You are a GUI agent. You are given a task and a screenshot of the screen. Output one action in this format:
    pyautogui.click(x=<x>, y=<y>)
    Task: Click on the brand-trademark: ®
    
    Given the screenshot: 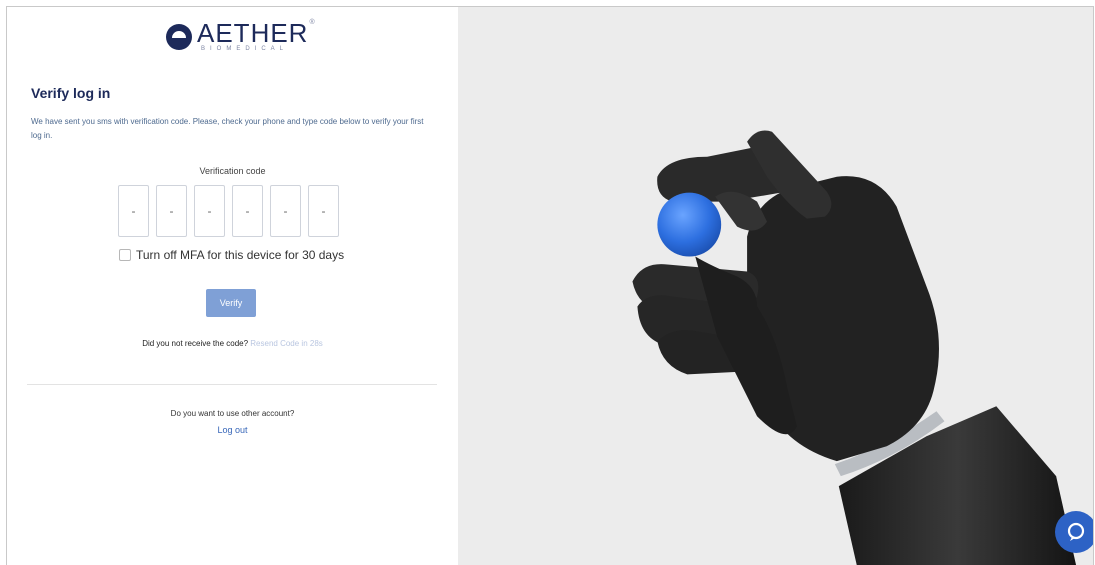 What is the action you would take?
    pyautogui.click(x=312, y=22)
    